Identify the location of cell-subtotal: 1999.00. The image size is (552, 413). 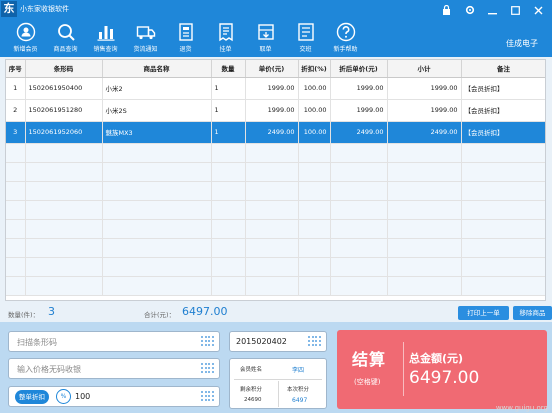
(424, 110).